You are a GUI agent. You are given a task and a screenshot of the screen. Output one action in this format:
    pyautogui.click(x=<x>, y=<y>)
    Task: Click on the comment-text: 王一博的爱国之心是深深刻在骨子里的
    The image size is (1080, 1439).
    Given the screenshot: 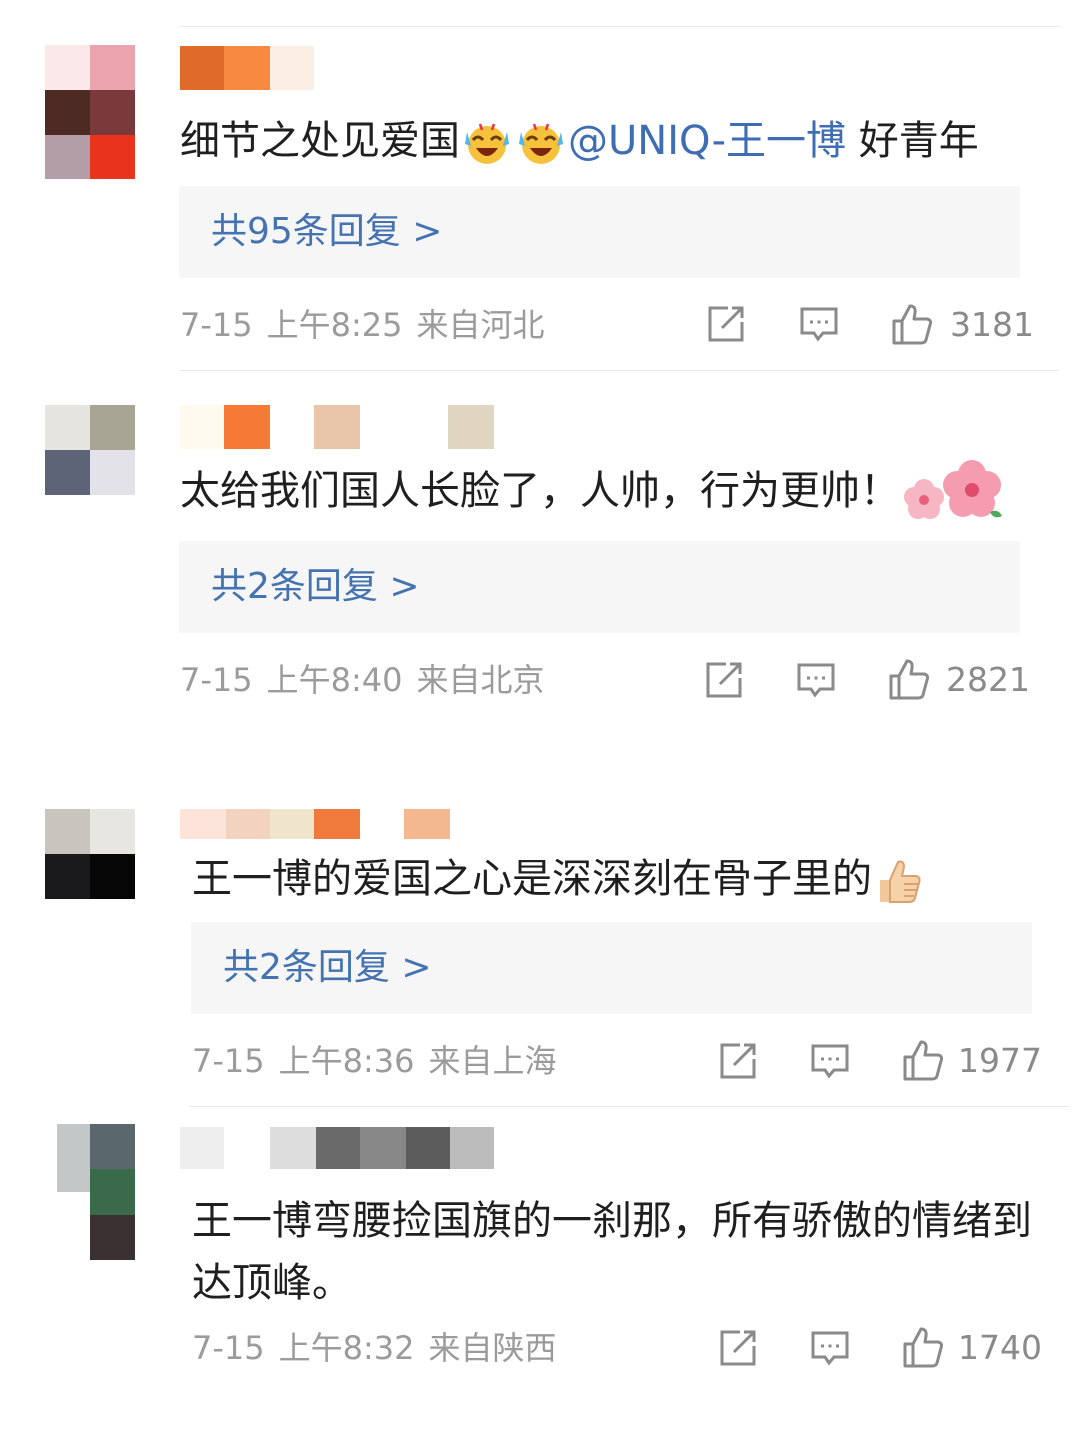 What is the action you would take?
    pyautogui.click(x=559, y=879)
    